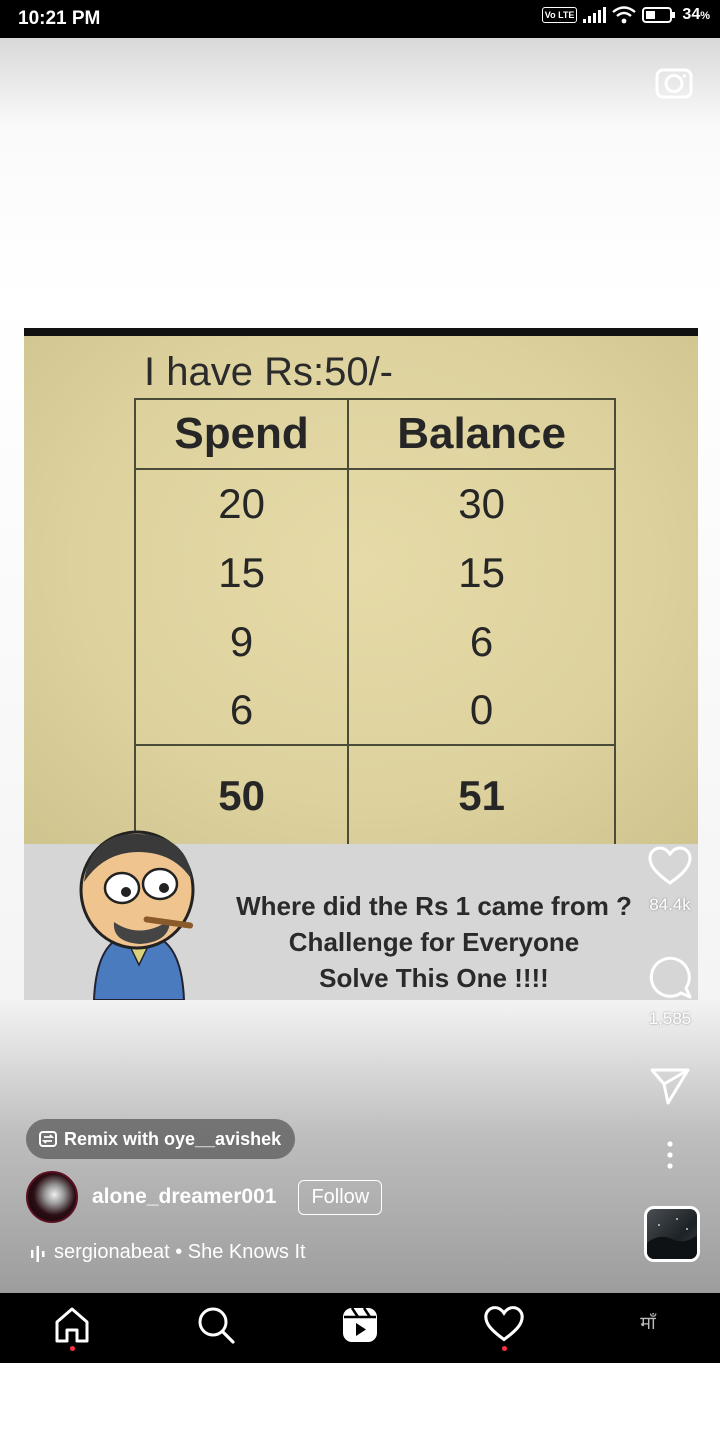 The image size is (720, 1440). What do you see at coordinates (241, 710) in the screenshot?
I see `spend-cell: 6` at bounding box center [241, 710].